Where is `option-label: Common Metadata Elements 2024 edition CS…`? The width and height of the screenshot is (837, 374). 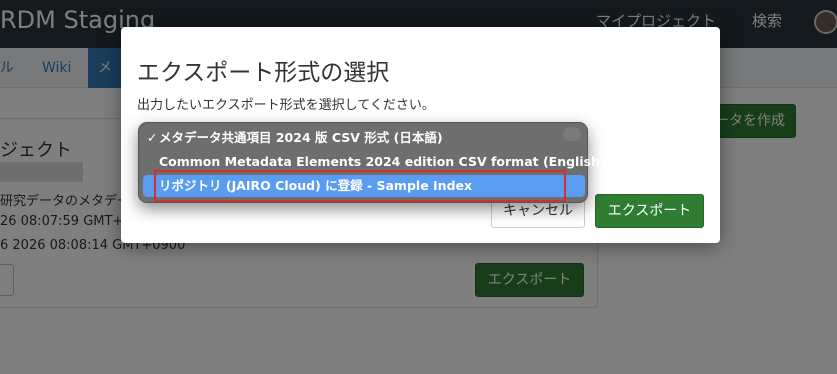
option-label: Common Metadata Elements 2024 edition CS… is located at coordinates (382, 161).